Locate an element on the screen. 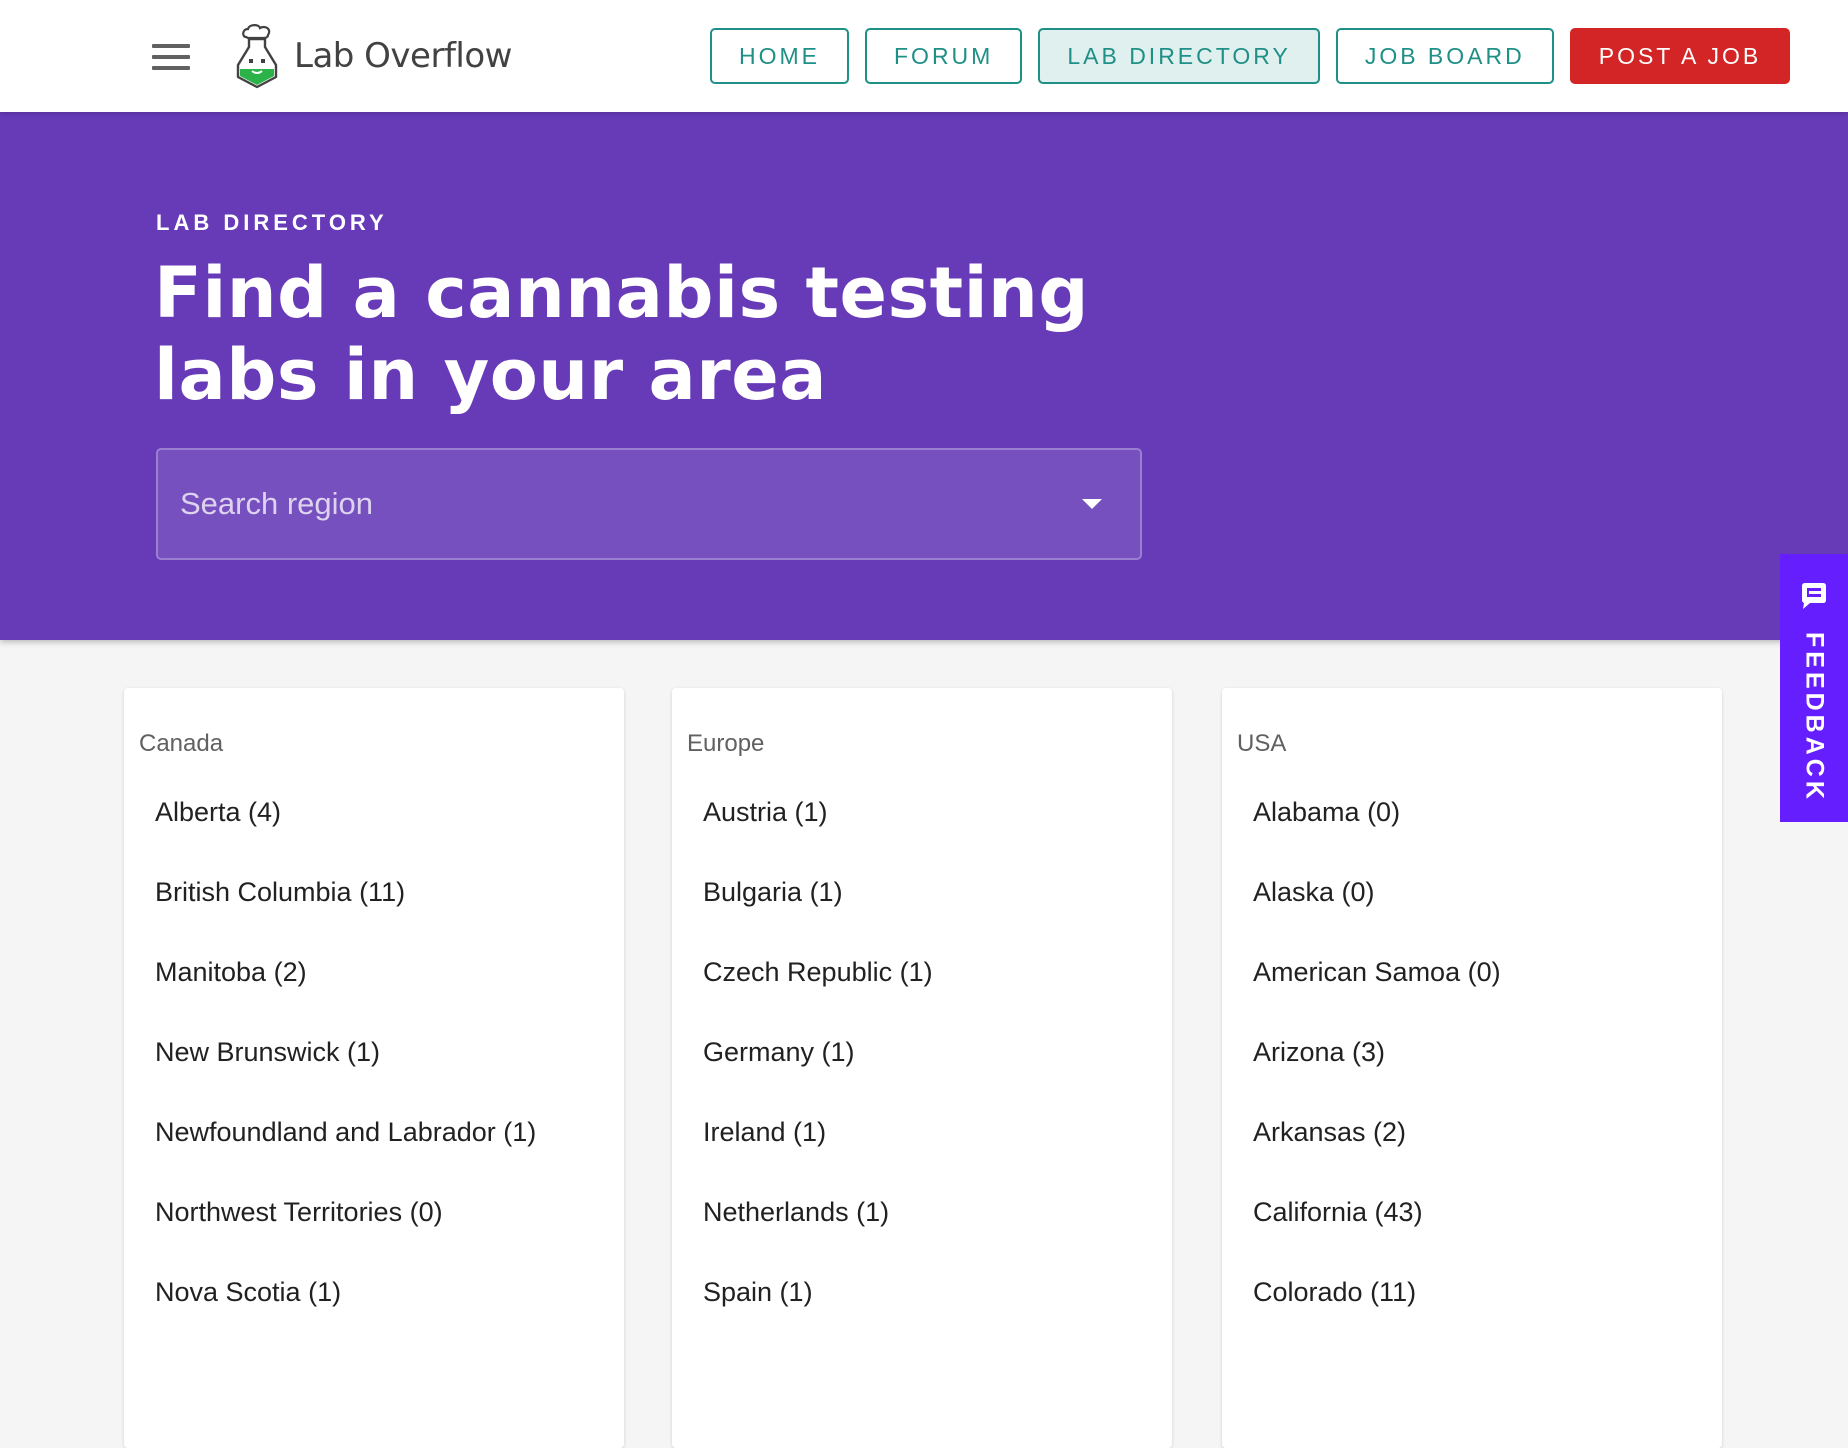 The image size is (1848, 1448). flask-logo-icon is located at coordinates (257, 56).